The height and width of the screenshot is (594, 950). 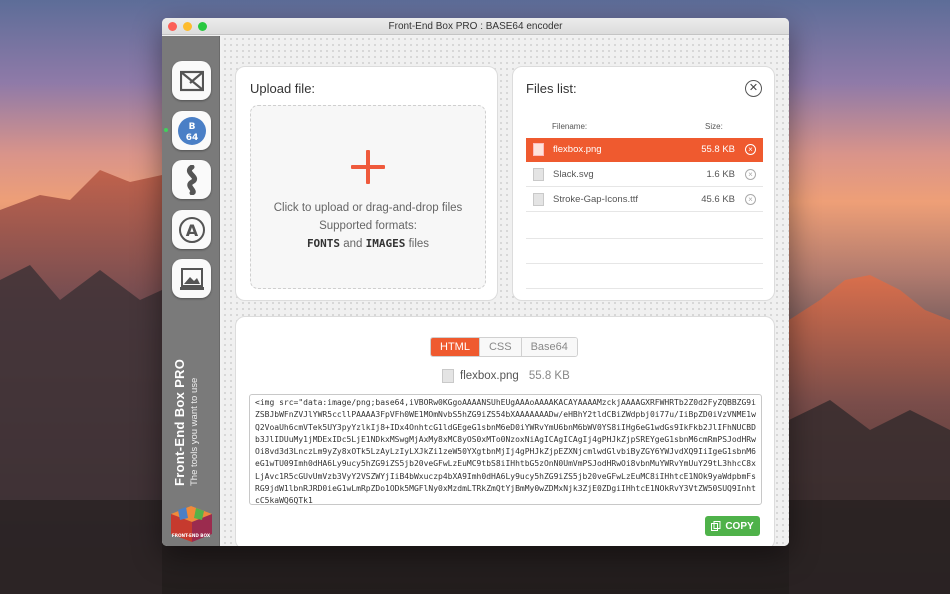 I want to click on clear-files-button: ✕, so click(x=753, y=88).